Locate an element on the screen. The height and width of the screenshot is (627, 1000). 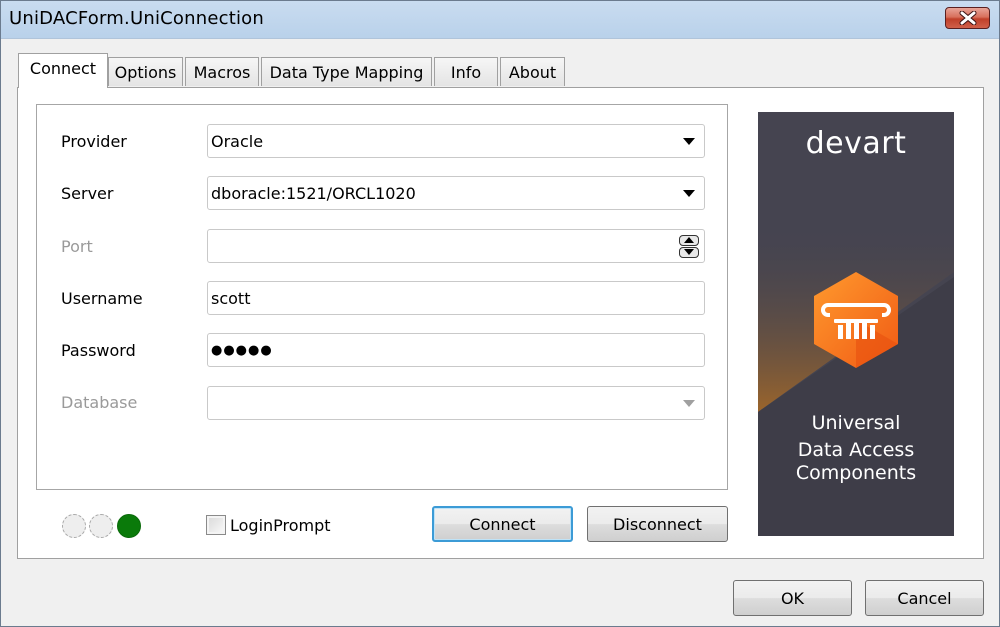
server-value: dboracle:1521/ORCL1020 is located at coordinates (313, 193).